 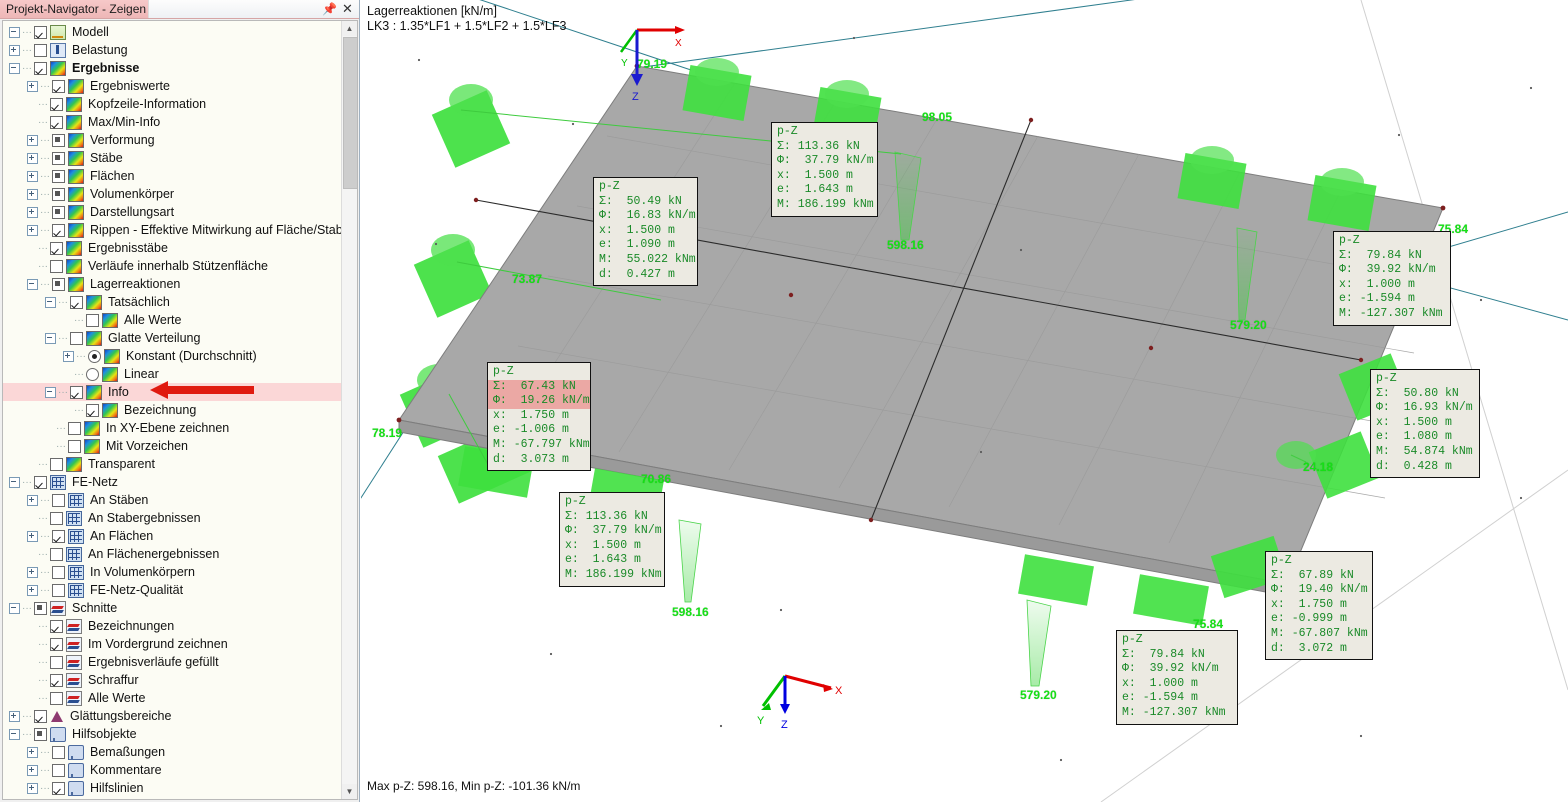 I want to click on tree-item-transparent: ··· Transparent, so click(x=173, y=464).